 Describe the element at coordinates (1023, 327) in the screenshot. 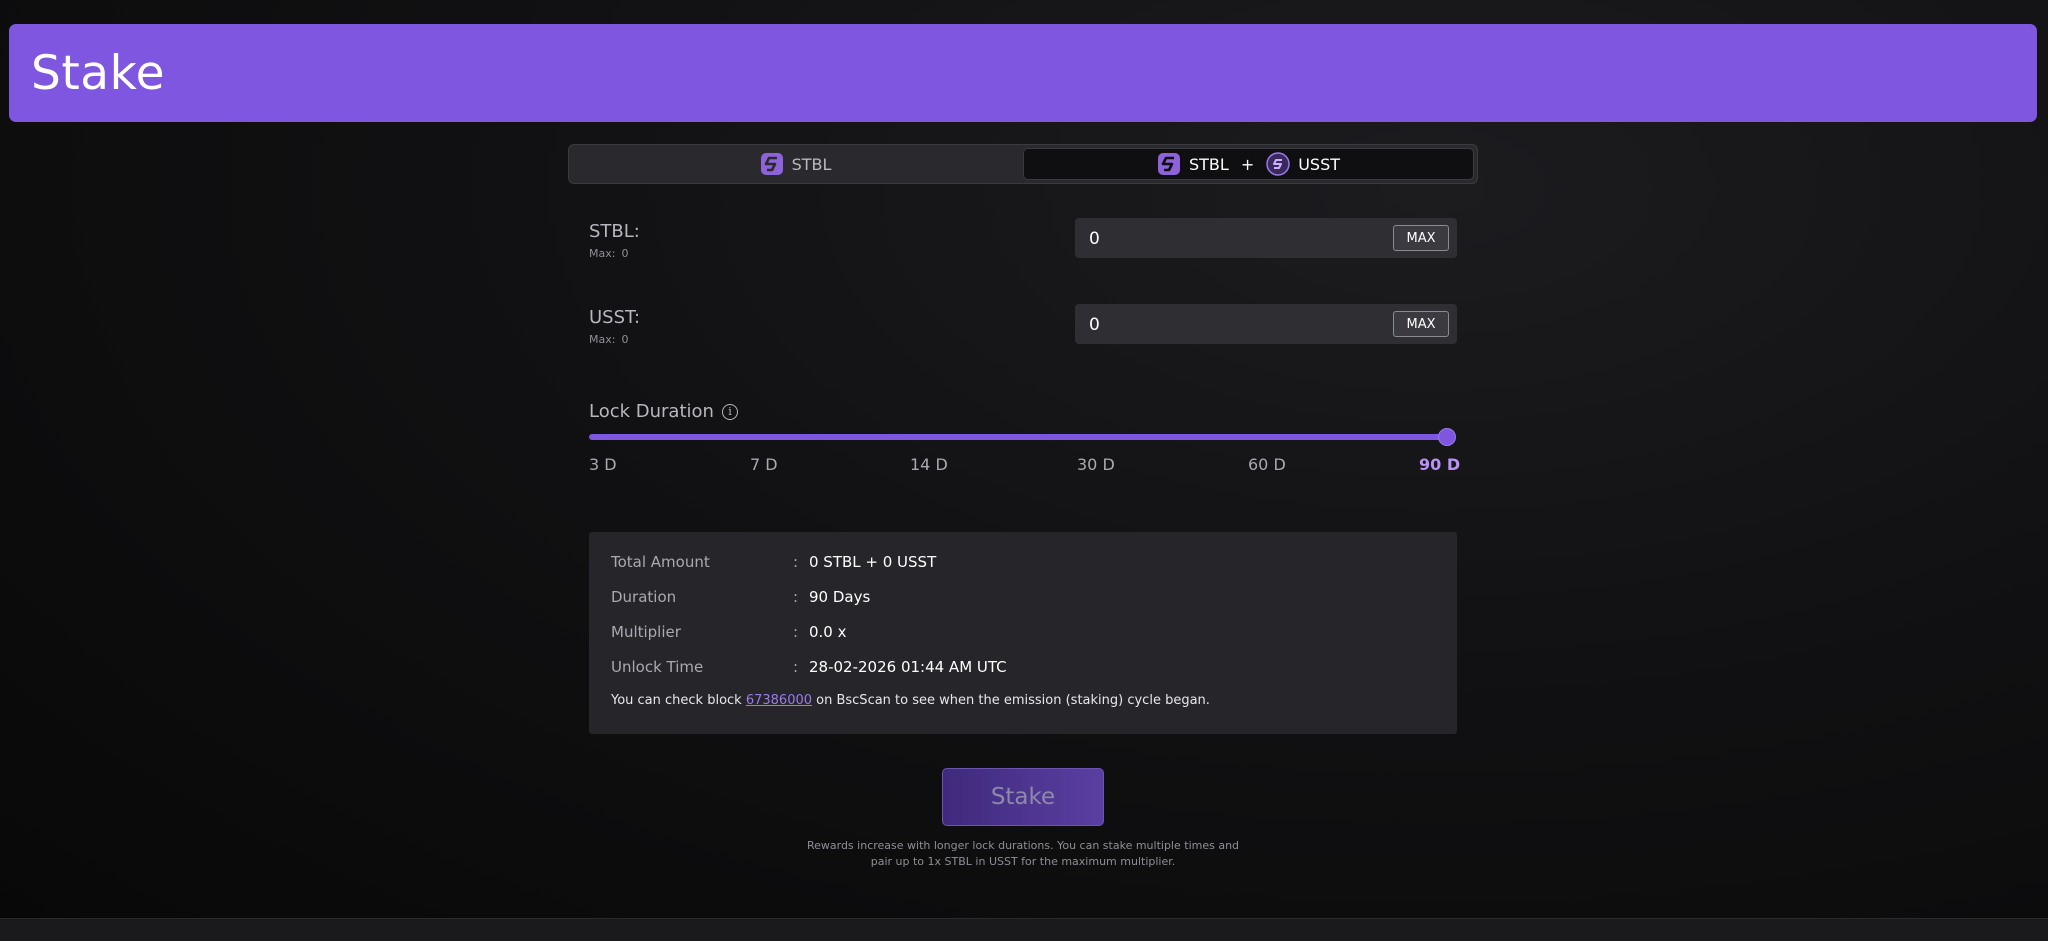

I see `usst-amount-row: USST: Max: 0 MAX` at that location.